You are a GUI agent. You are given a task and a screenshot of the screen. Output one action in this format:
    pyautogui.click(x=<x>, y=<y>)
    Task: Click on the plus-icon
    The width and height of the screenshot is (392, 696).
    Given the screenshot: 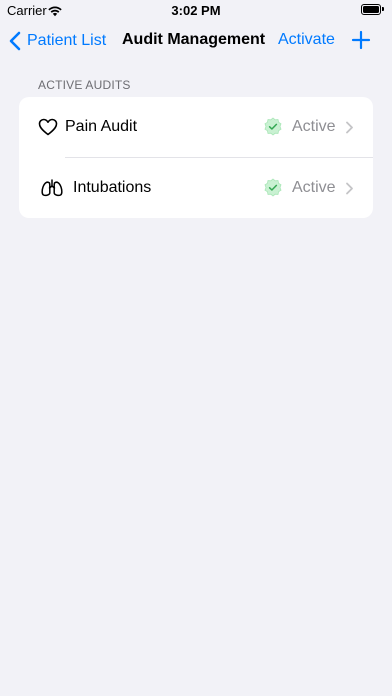 What is the action you would take?
    pyautogui.click(x=361, y=42)
    